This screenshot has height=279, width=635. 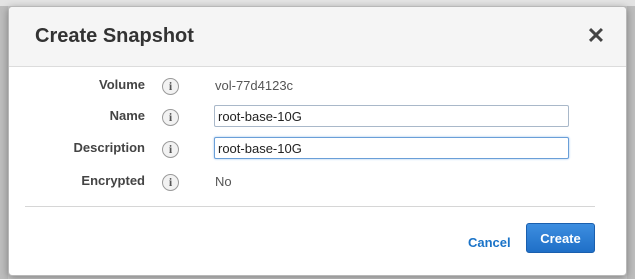 I want to click on volume-row: Volume i vol-77d4123c, so click(x=317, y=86).